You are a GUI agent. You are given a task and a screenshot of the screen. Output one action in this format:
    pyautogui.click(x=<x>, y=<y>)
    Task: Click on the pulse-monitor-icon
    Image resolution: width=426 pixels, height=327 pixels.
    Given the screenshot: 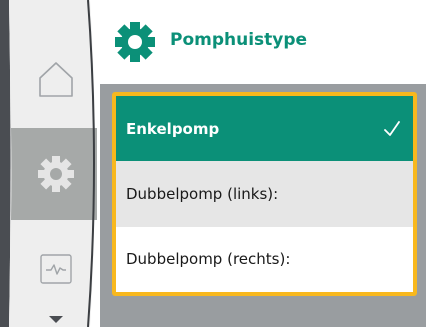 What is the action you would take?
    pyautogui.click(x=56, y=269)
    